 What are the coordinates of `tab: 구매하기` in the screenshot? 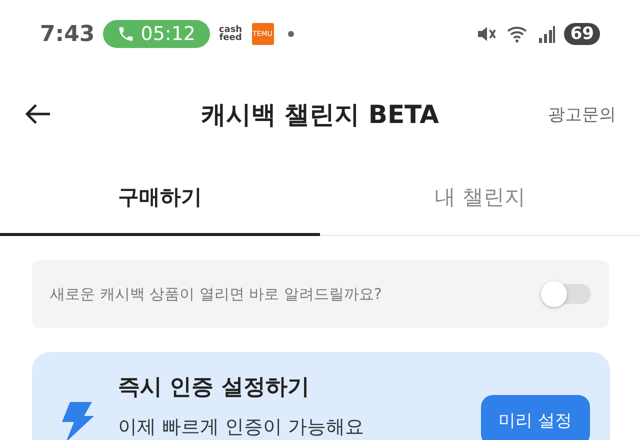 It's located at (160, 198).